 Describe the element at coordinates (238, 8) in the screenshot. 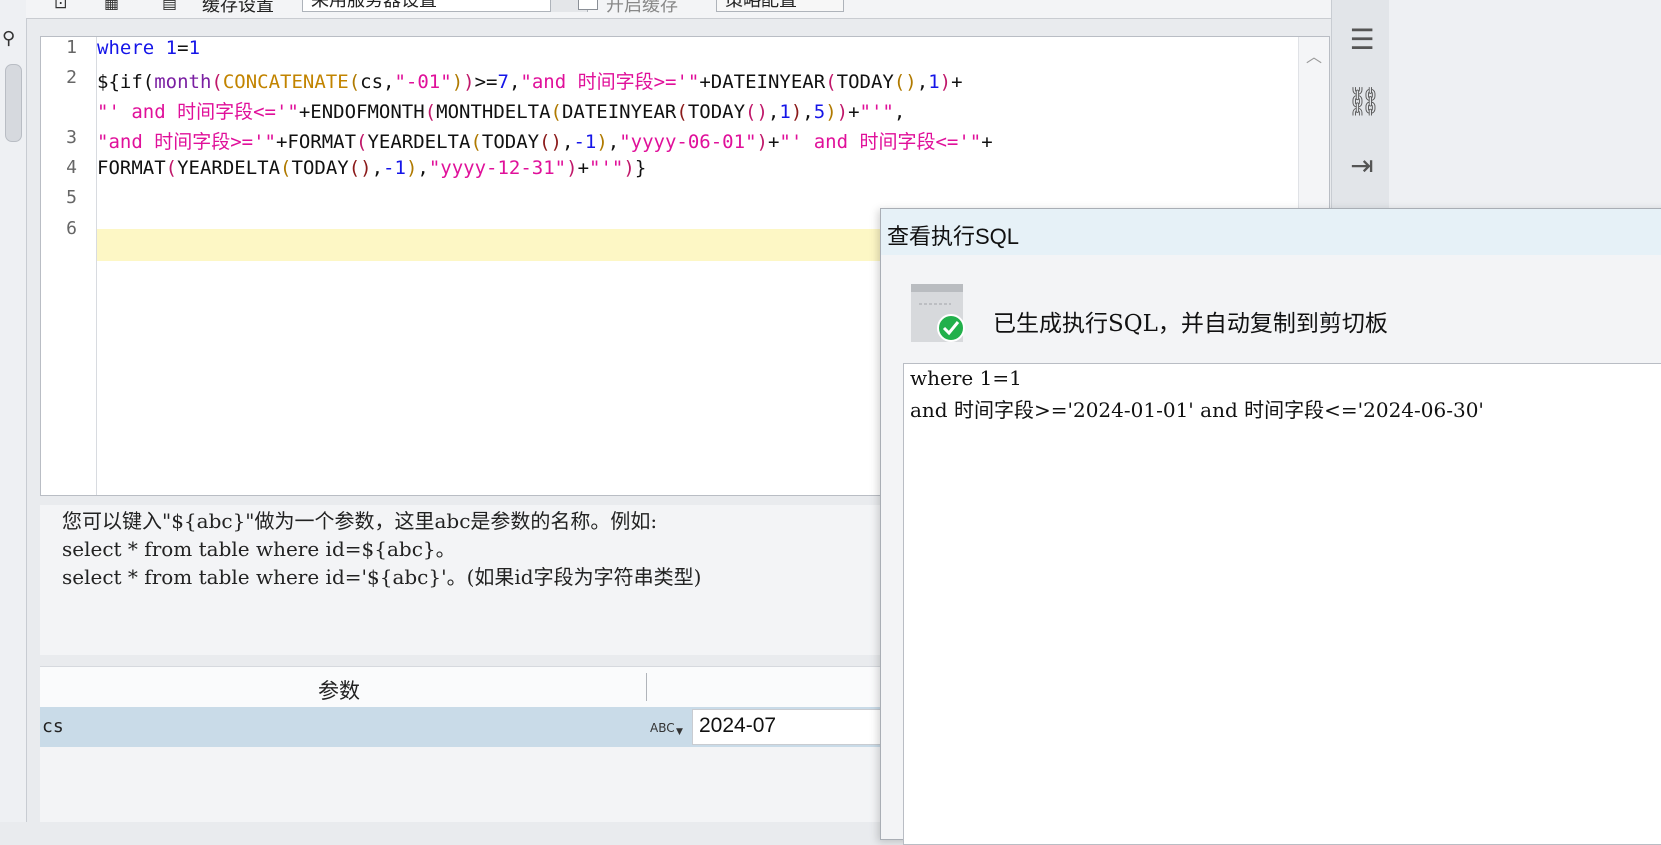

I see `cache-settings-label: 缓存设置` at that location.